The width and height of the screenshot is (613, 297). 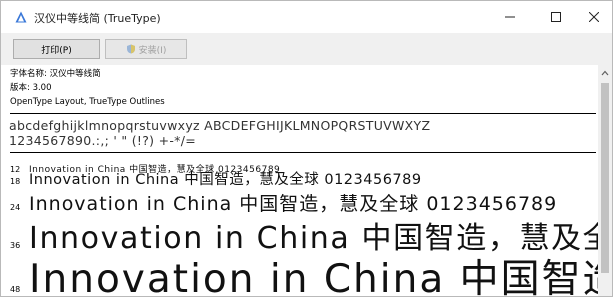 I want to click on font-version: 版本: 3.00, so click(x=31, y=88).